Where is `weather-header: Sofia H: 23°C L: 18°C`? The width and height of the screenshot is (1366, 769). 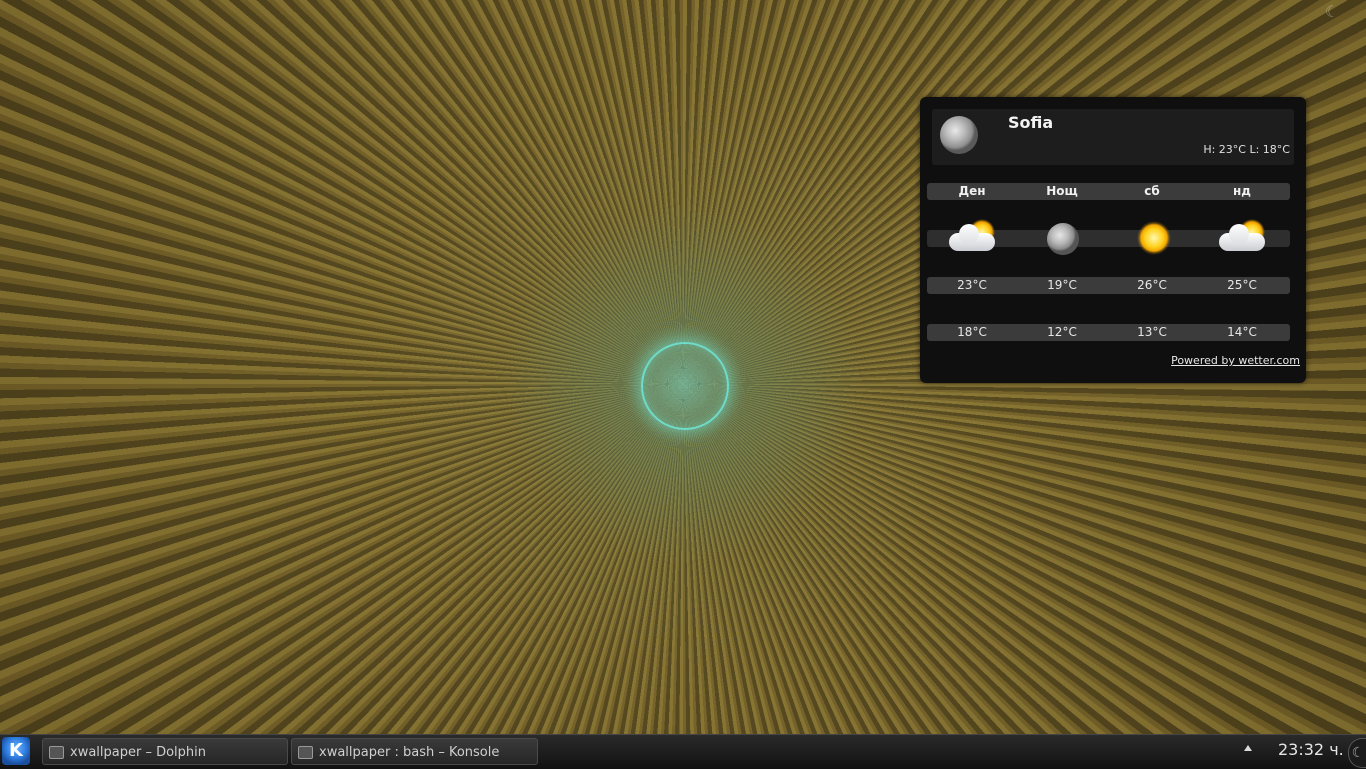 weather-header: Sofia H: 23°C L: 18°C is located at coordinates (1113, 137).